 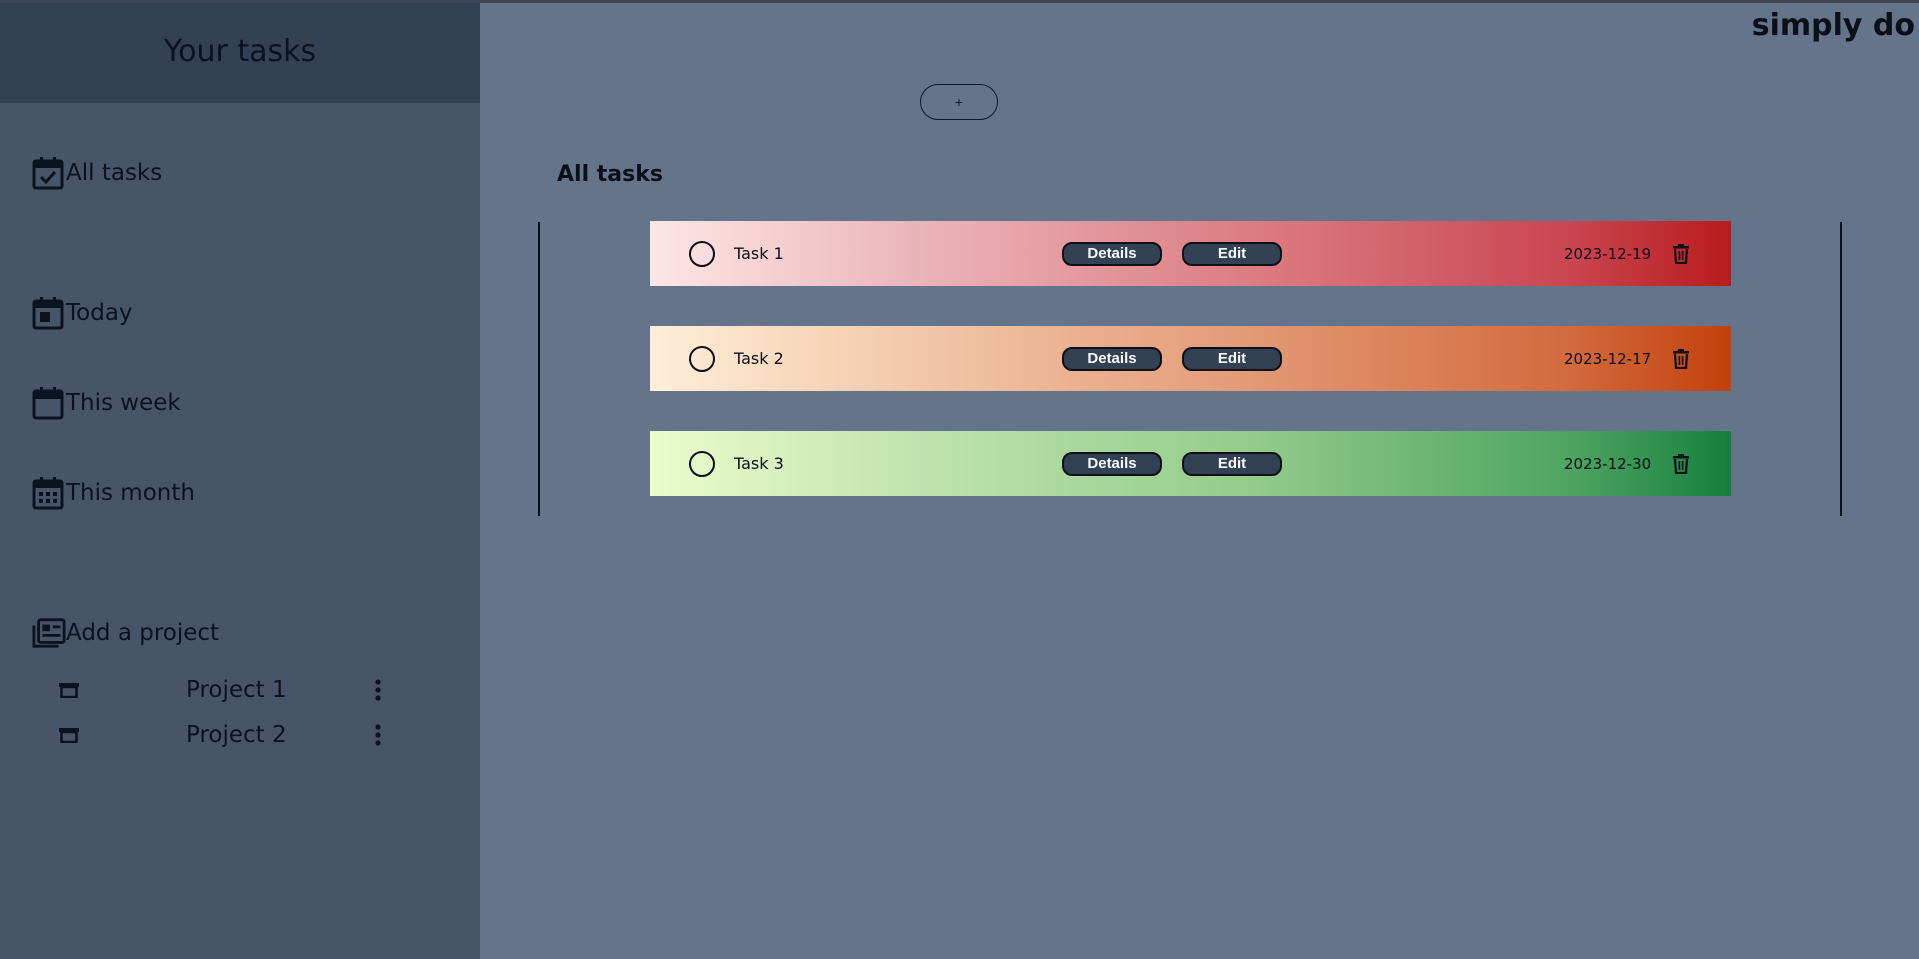 I want to click on task-due-date: 2023-12-30, so click(x=1608, y=463).